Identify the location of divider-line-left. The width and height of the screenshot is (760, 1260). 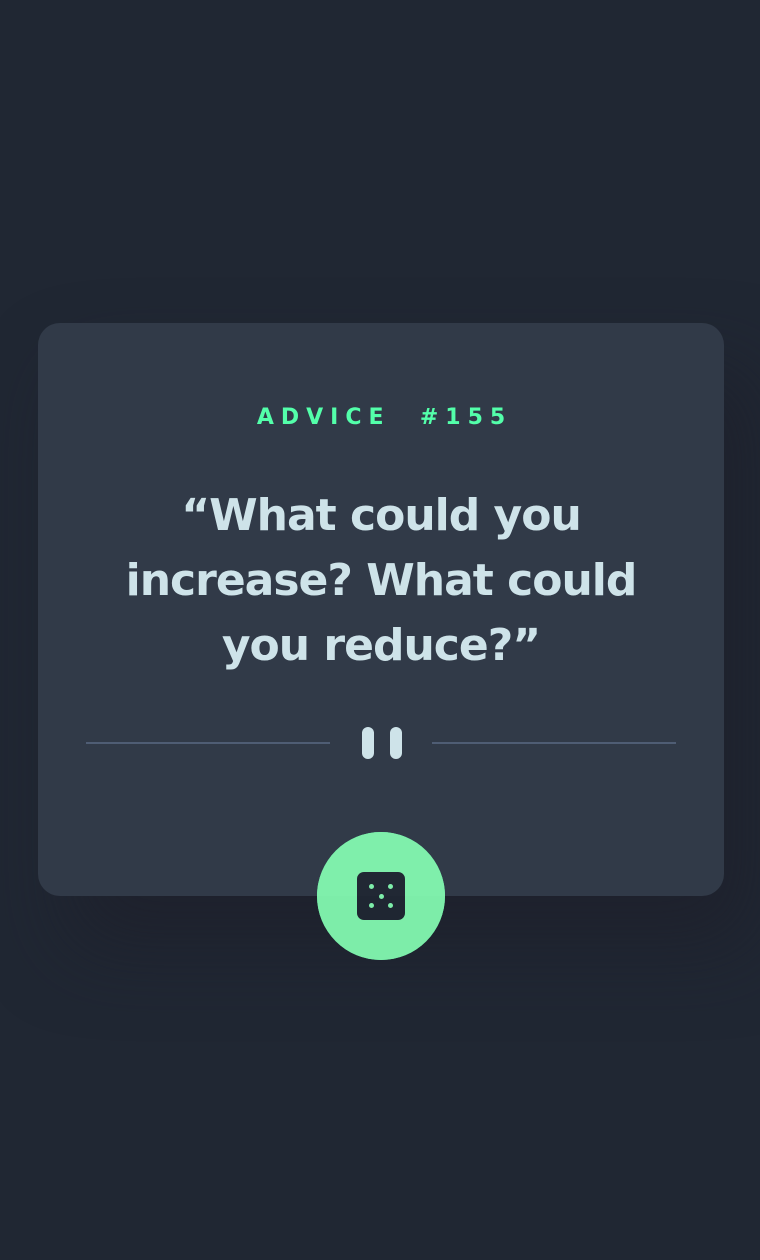
(208, 743).